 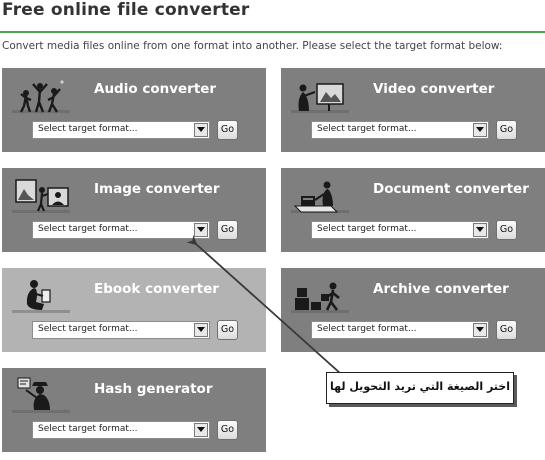 What do you see at coordinates (434, 89) in the screenshot?
I see `video-converter-title: Video converter` at bounding box center [434, 89].